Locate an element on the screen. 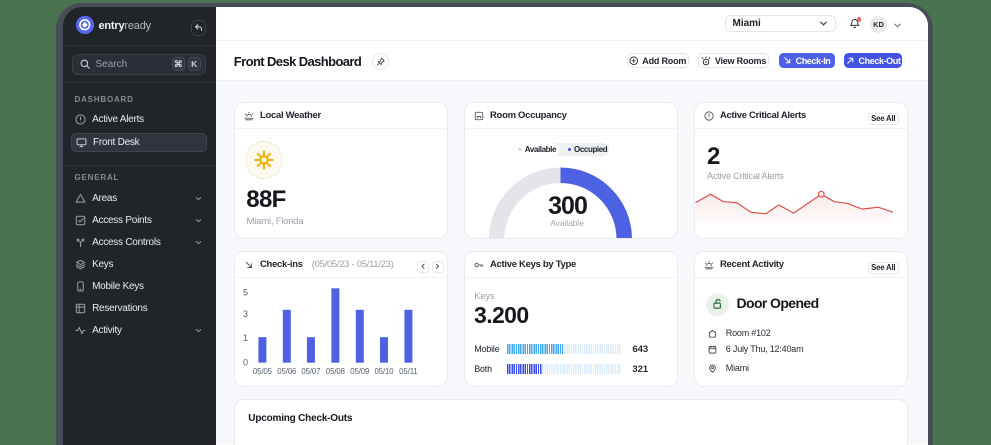  svg-text: 05/09 is located at coordinates (359, 371).